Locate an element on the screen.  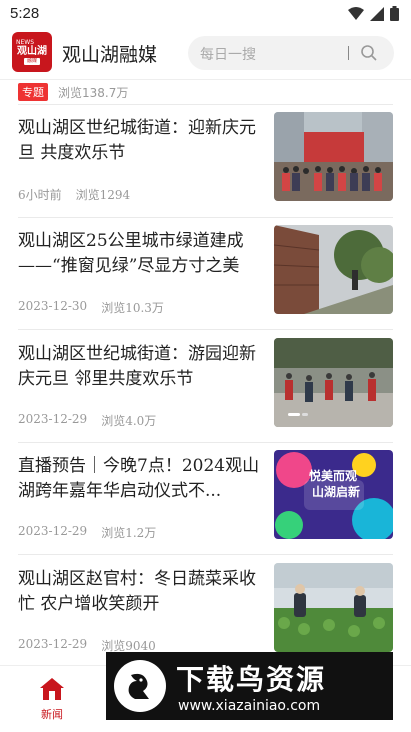
search-box: 每日一搜 is located at coordinates (291, 53).